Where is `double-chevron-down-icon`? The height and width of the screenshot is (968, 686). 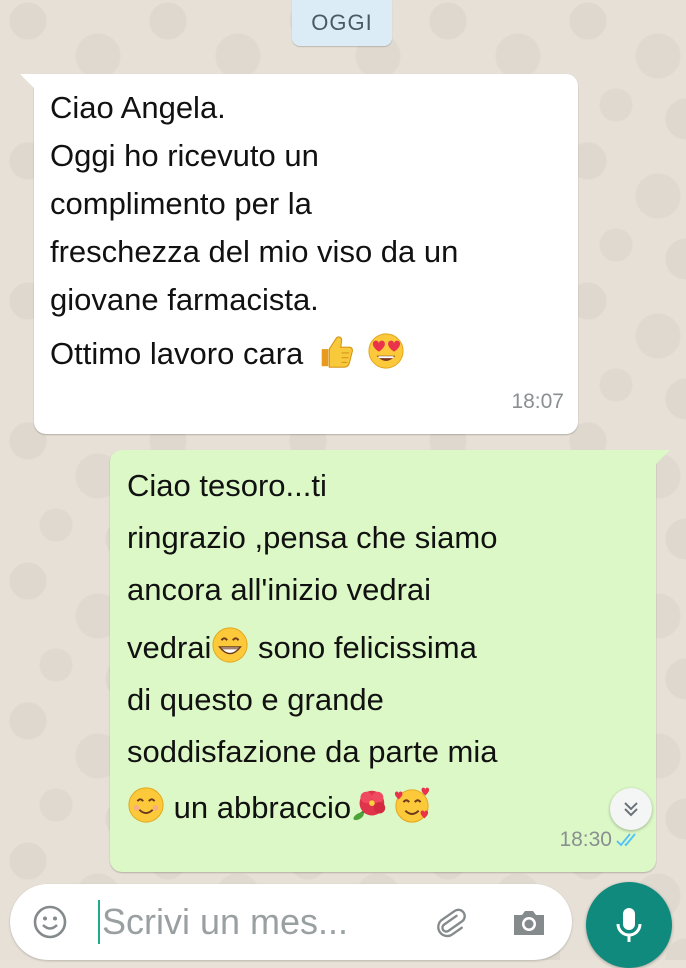
double-chevron-down-icon is located at coordinates (631, 809).